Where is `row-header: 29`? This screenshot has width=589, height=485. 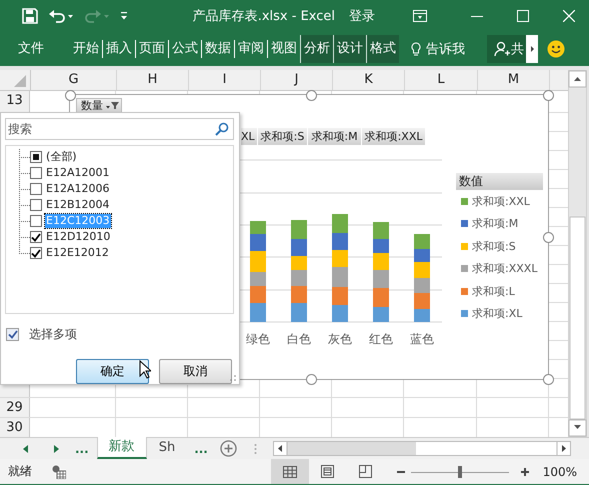 row-header: 29 is located at coordinates (15, 407).